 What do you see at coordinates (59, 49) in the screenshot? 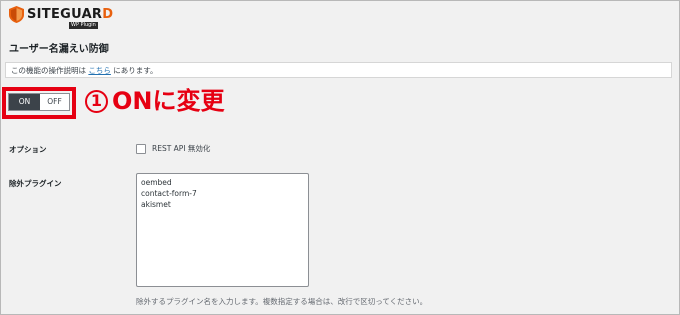
I see `page-title: ユーザー名漏えい防御` at bounding box center [59, 49].